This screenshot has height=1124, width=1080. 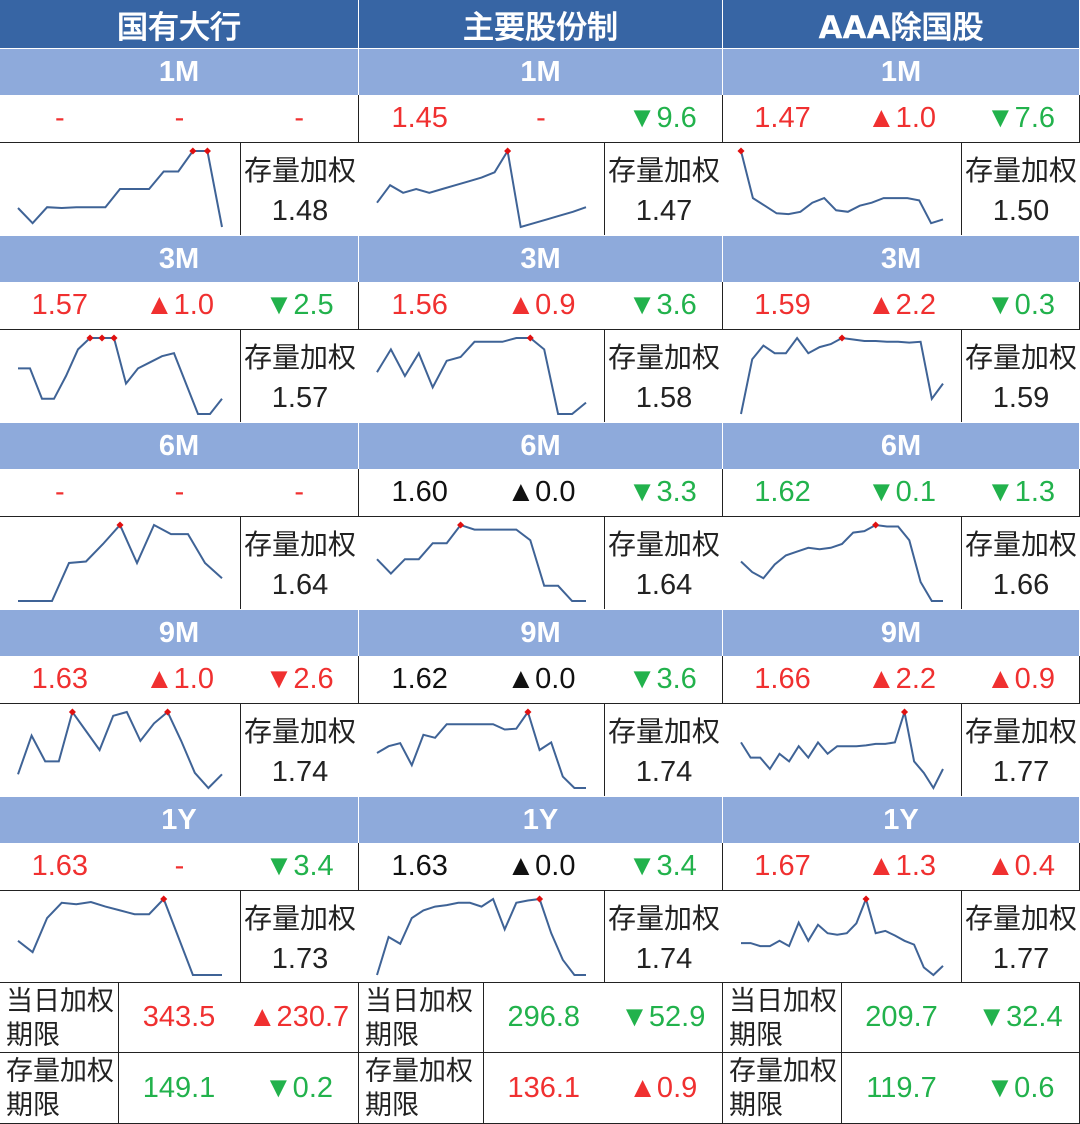 I want to click on weekly-change: ▼2.5, so click(x=299, y=305).